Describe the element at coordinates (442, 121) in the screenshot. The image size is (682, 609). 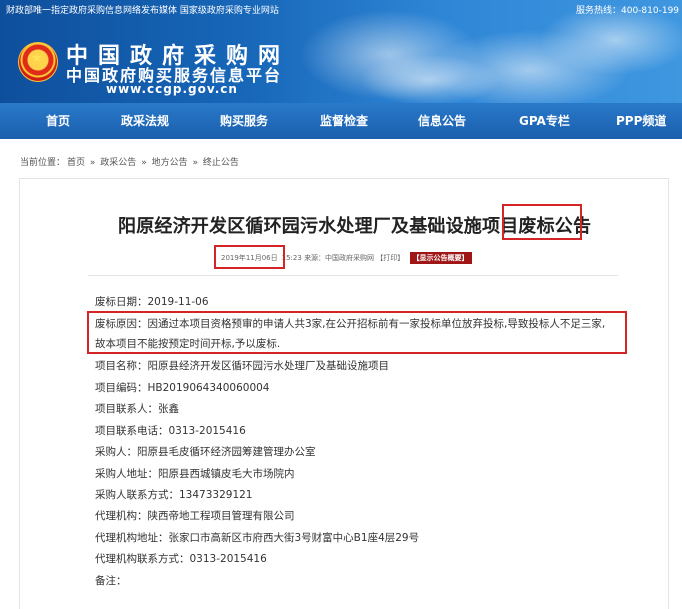
I see `nav-item-announcements: 信息公告` at that location.